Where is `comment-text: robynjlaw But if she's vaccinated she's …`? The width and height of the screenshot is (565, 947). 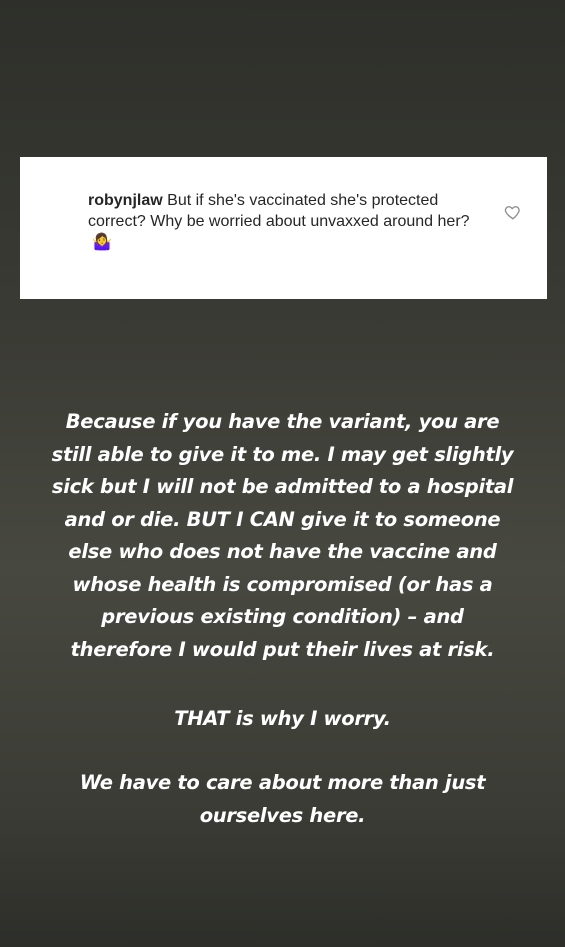 comment-text: robynjlaw But if she's vaccinated she's … is located at coordinates (288, 221).